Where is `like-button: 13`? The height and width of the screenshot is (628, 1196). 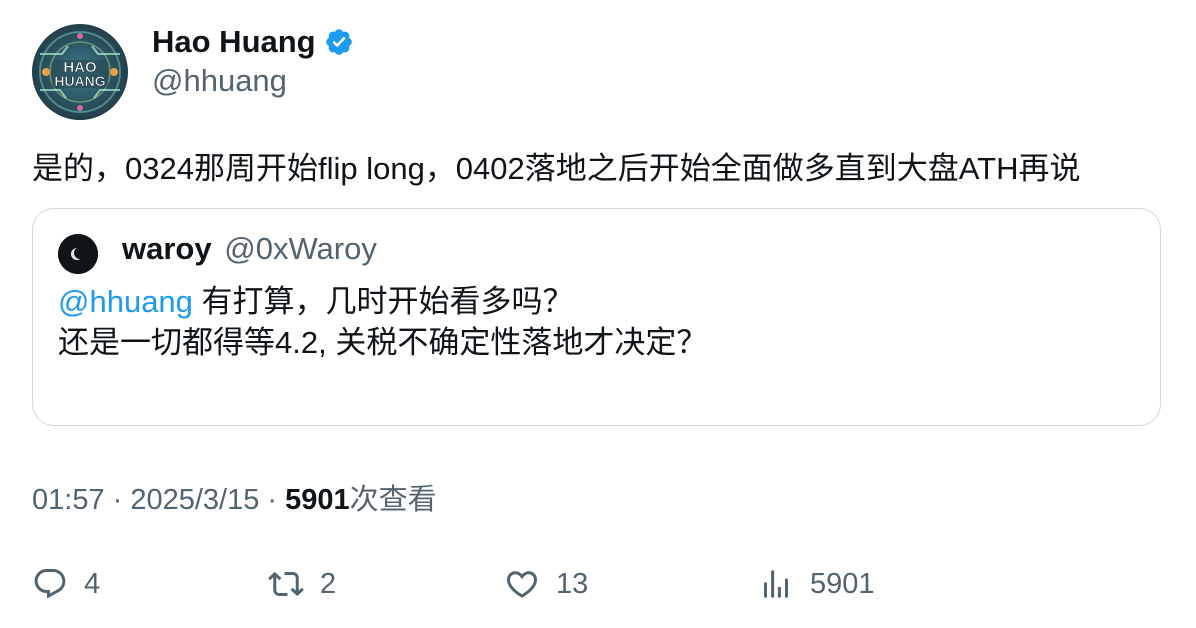 like-button: 13 is located at coordinates (546, 584).